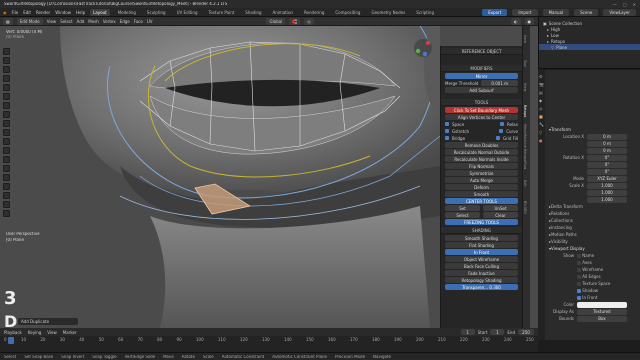 The image size is (640, 360). I want to click on show-texture-space-checkbox: Texture Space, so click(596, 283).